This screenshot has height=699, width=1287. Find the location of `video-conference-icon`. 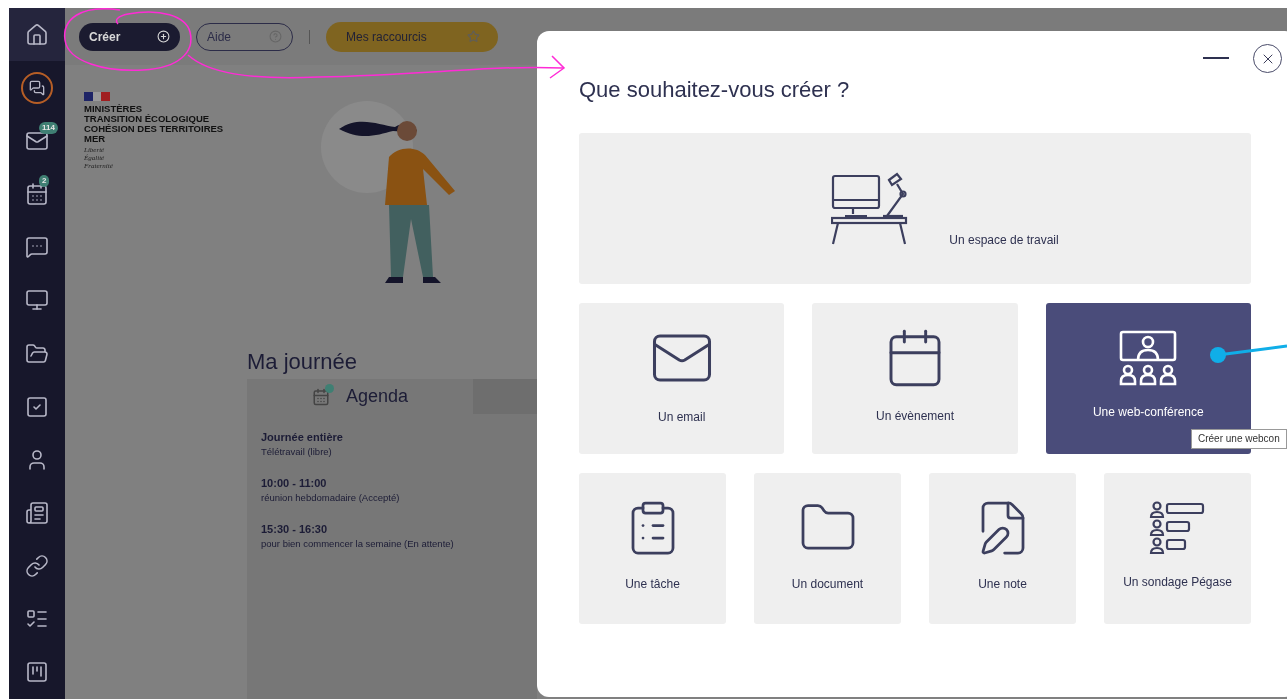

video-conference-icon is located at coordinates (1148, 357).